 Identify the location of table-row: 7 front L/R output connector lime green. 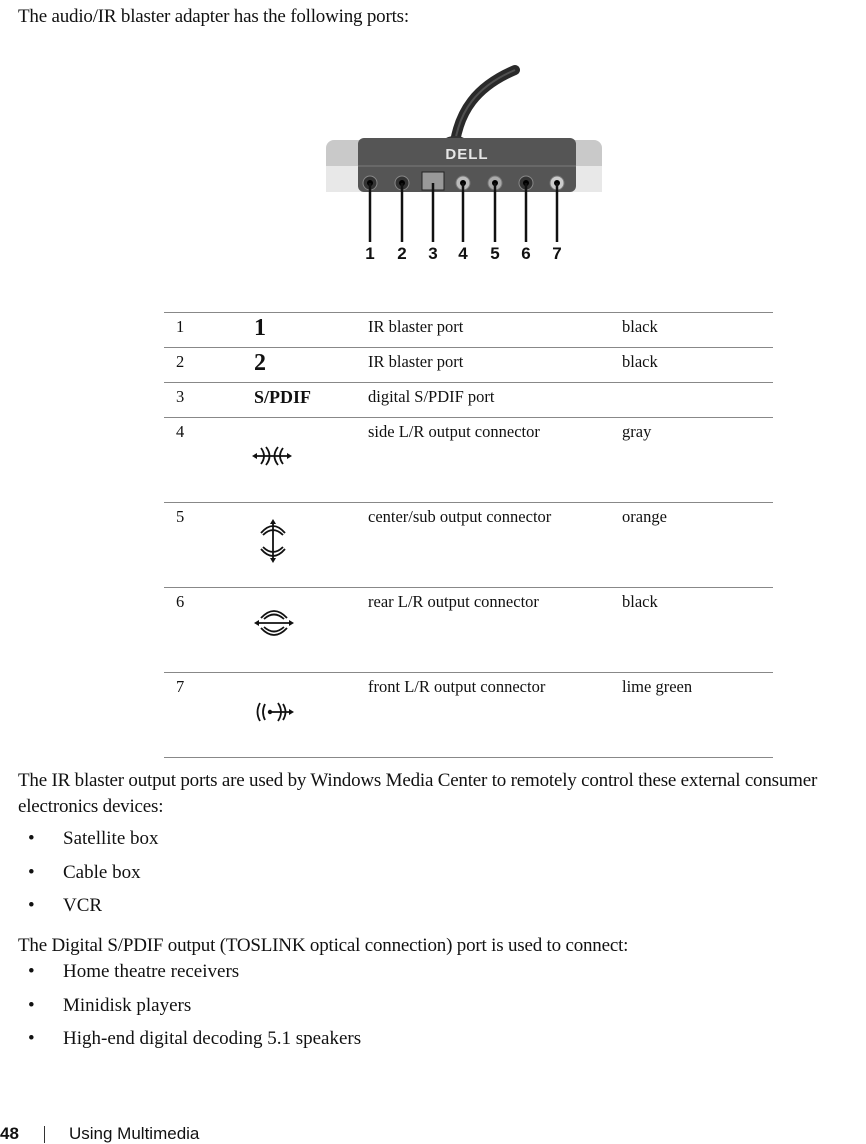
(468, 715).